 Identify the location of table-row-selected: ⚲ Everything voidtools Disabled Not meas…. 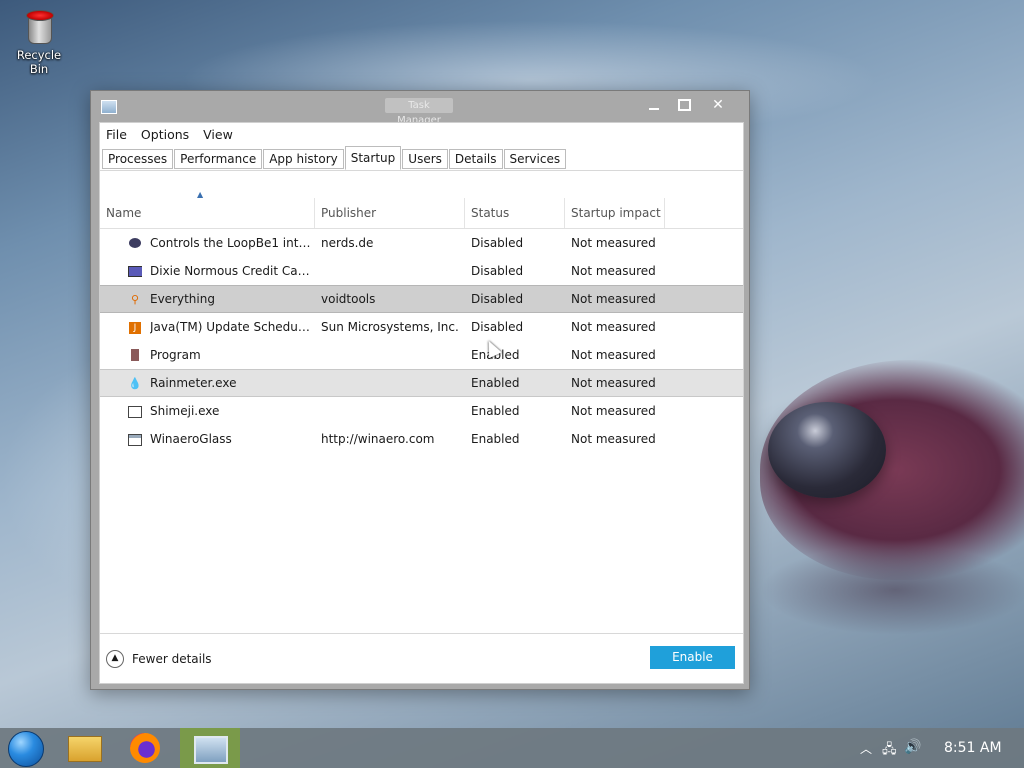
(421, 299).